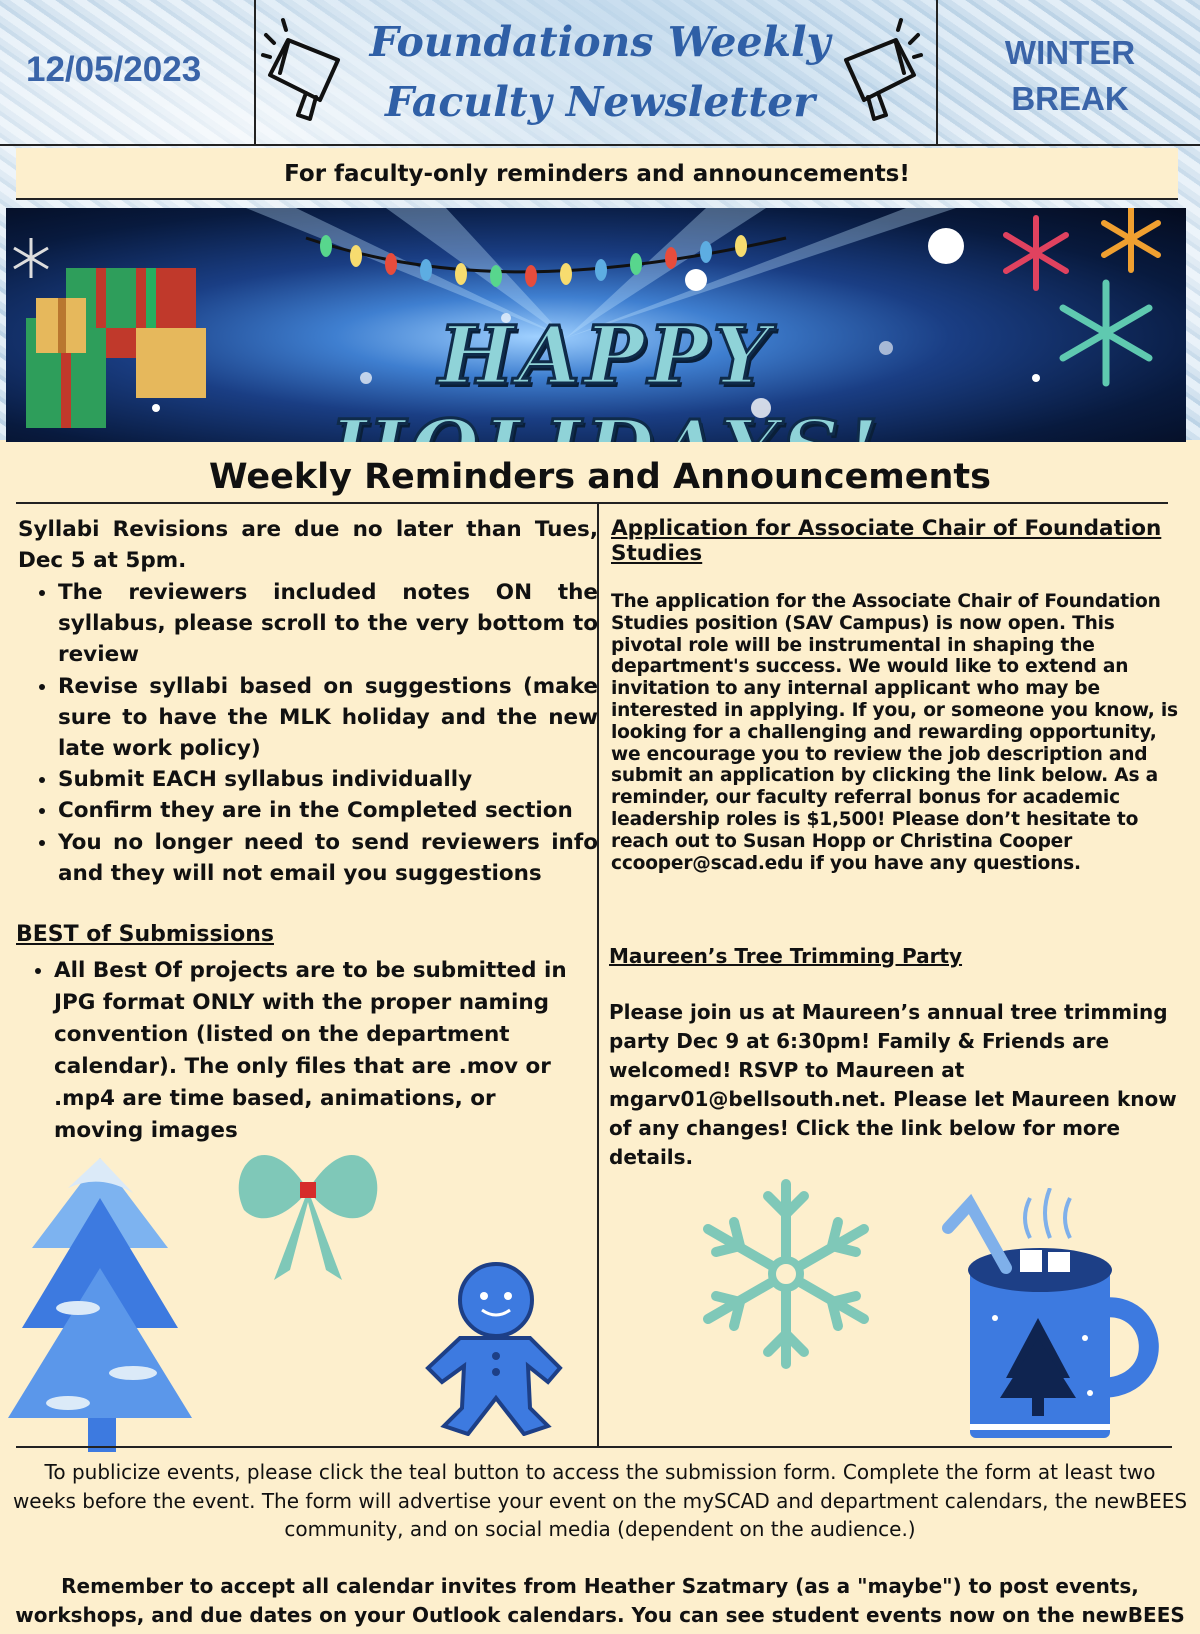 This screenshot has height=1634, width=1200. What do you see at coordinates (1070, 98) in the screenshot?
I see `break-line-2: BREAK` at bounding box center [1070, 98].